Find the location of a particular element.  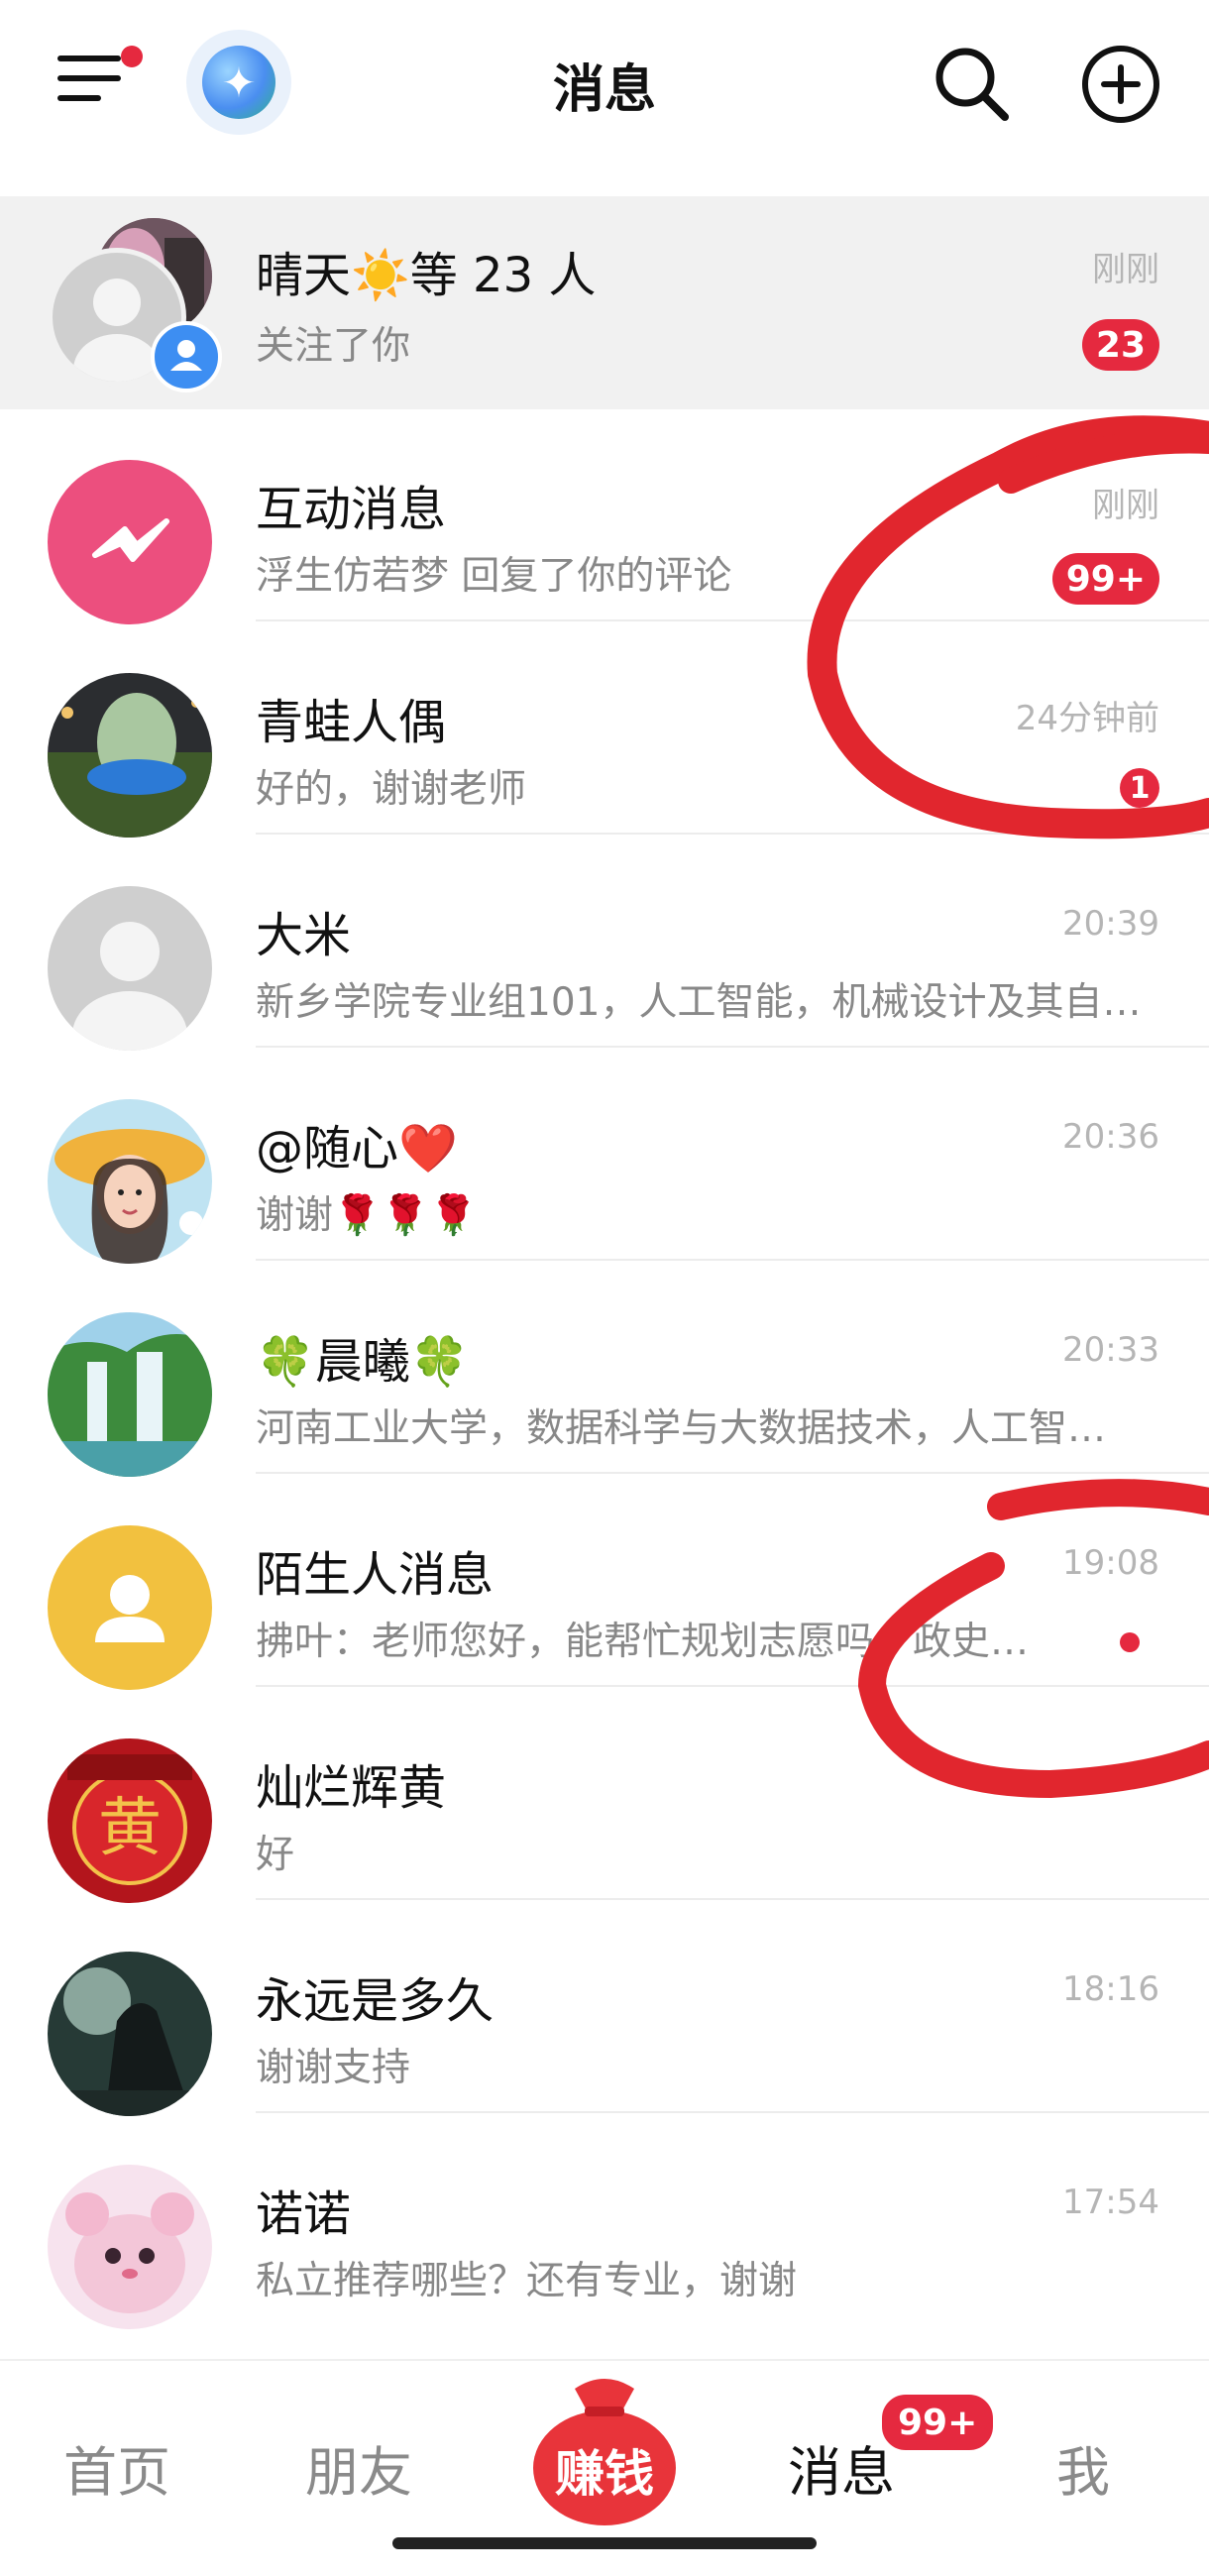

timestamp: 24分钟前 is located at coordinates (1087, 718).